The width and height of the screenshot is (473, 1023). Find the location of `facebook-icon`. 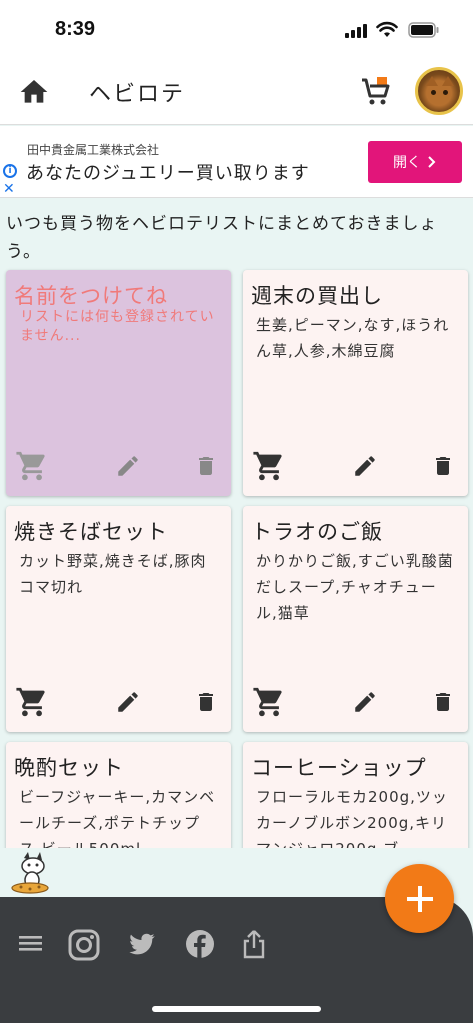

facebook-icon is located at coordinates (200, 944).